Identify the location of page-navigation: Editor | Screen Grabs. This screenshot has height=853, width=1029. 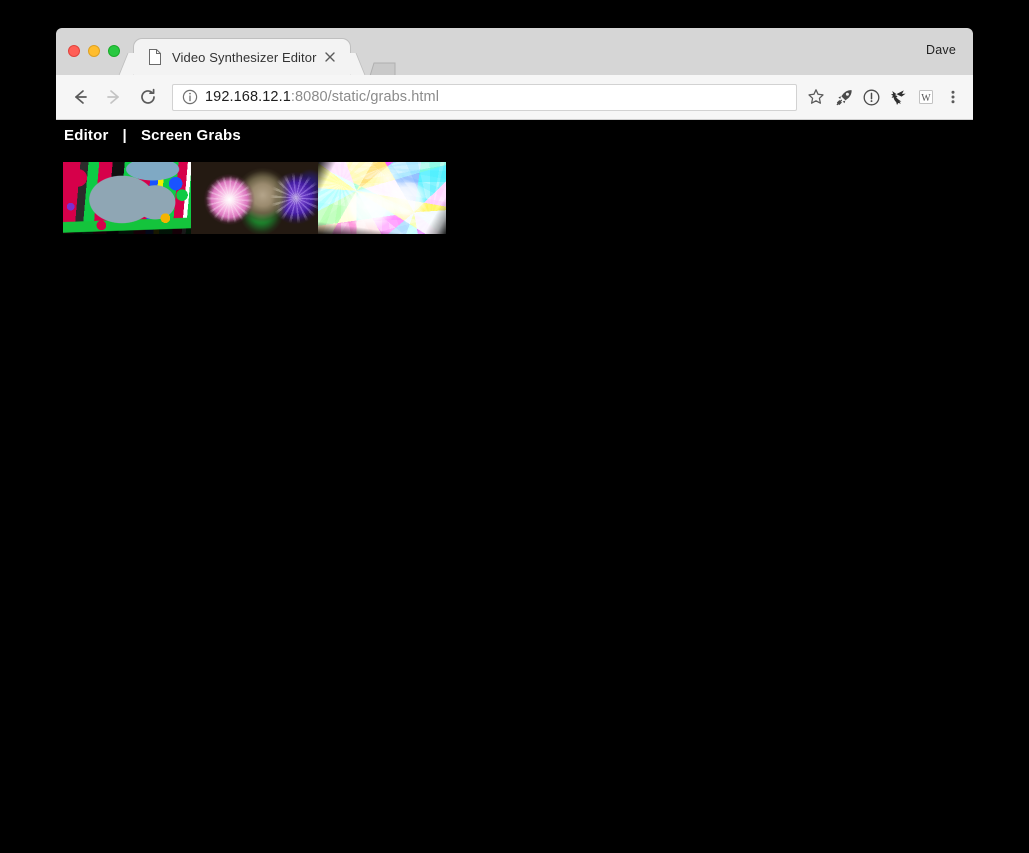
(152, 135).